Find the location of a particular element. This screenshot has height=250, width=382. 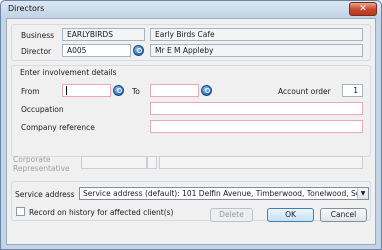

record-history-label: Record on history for affected client(s) is located at coordinates (101, 212).